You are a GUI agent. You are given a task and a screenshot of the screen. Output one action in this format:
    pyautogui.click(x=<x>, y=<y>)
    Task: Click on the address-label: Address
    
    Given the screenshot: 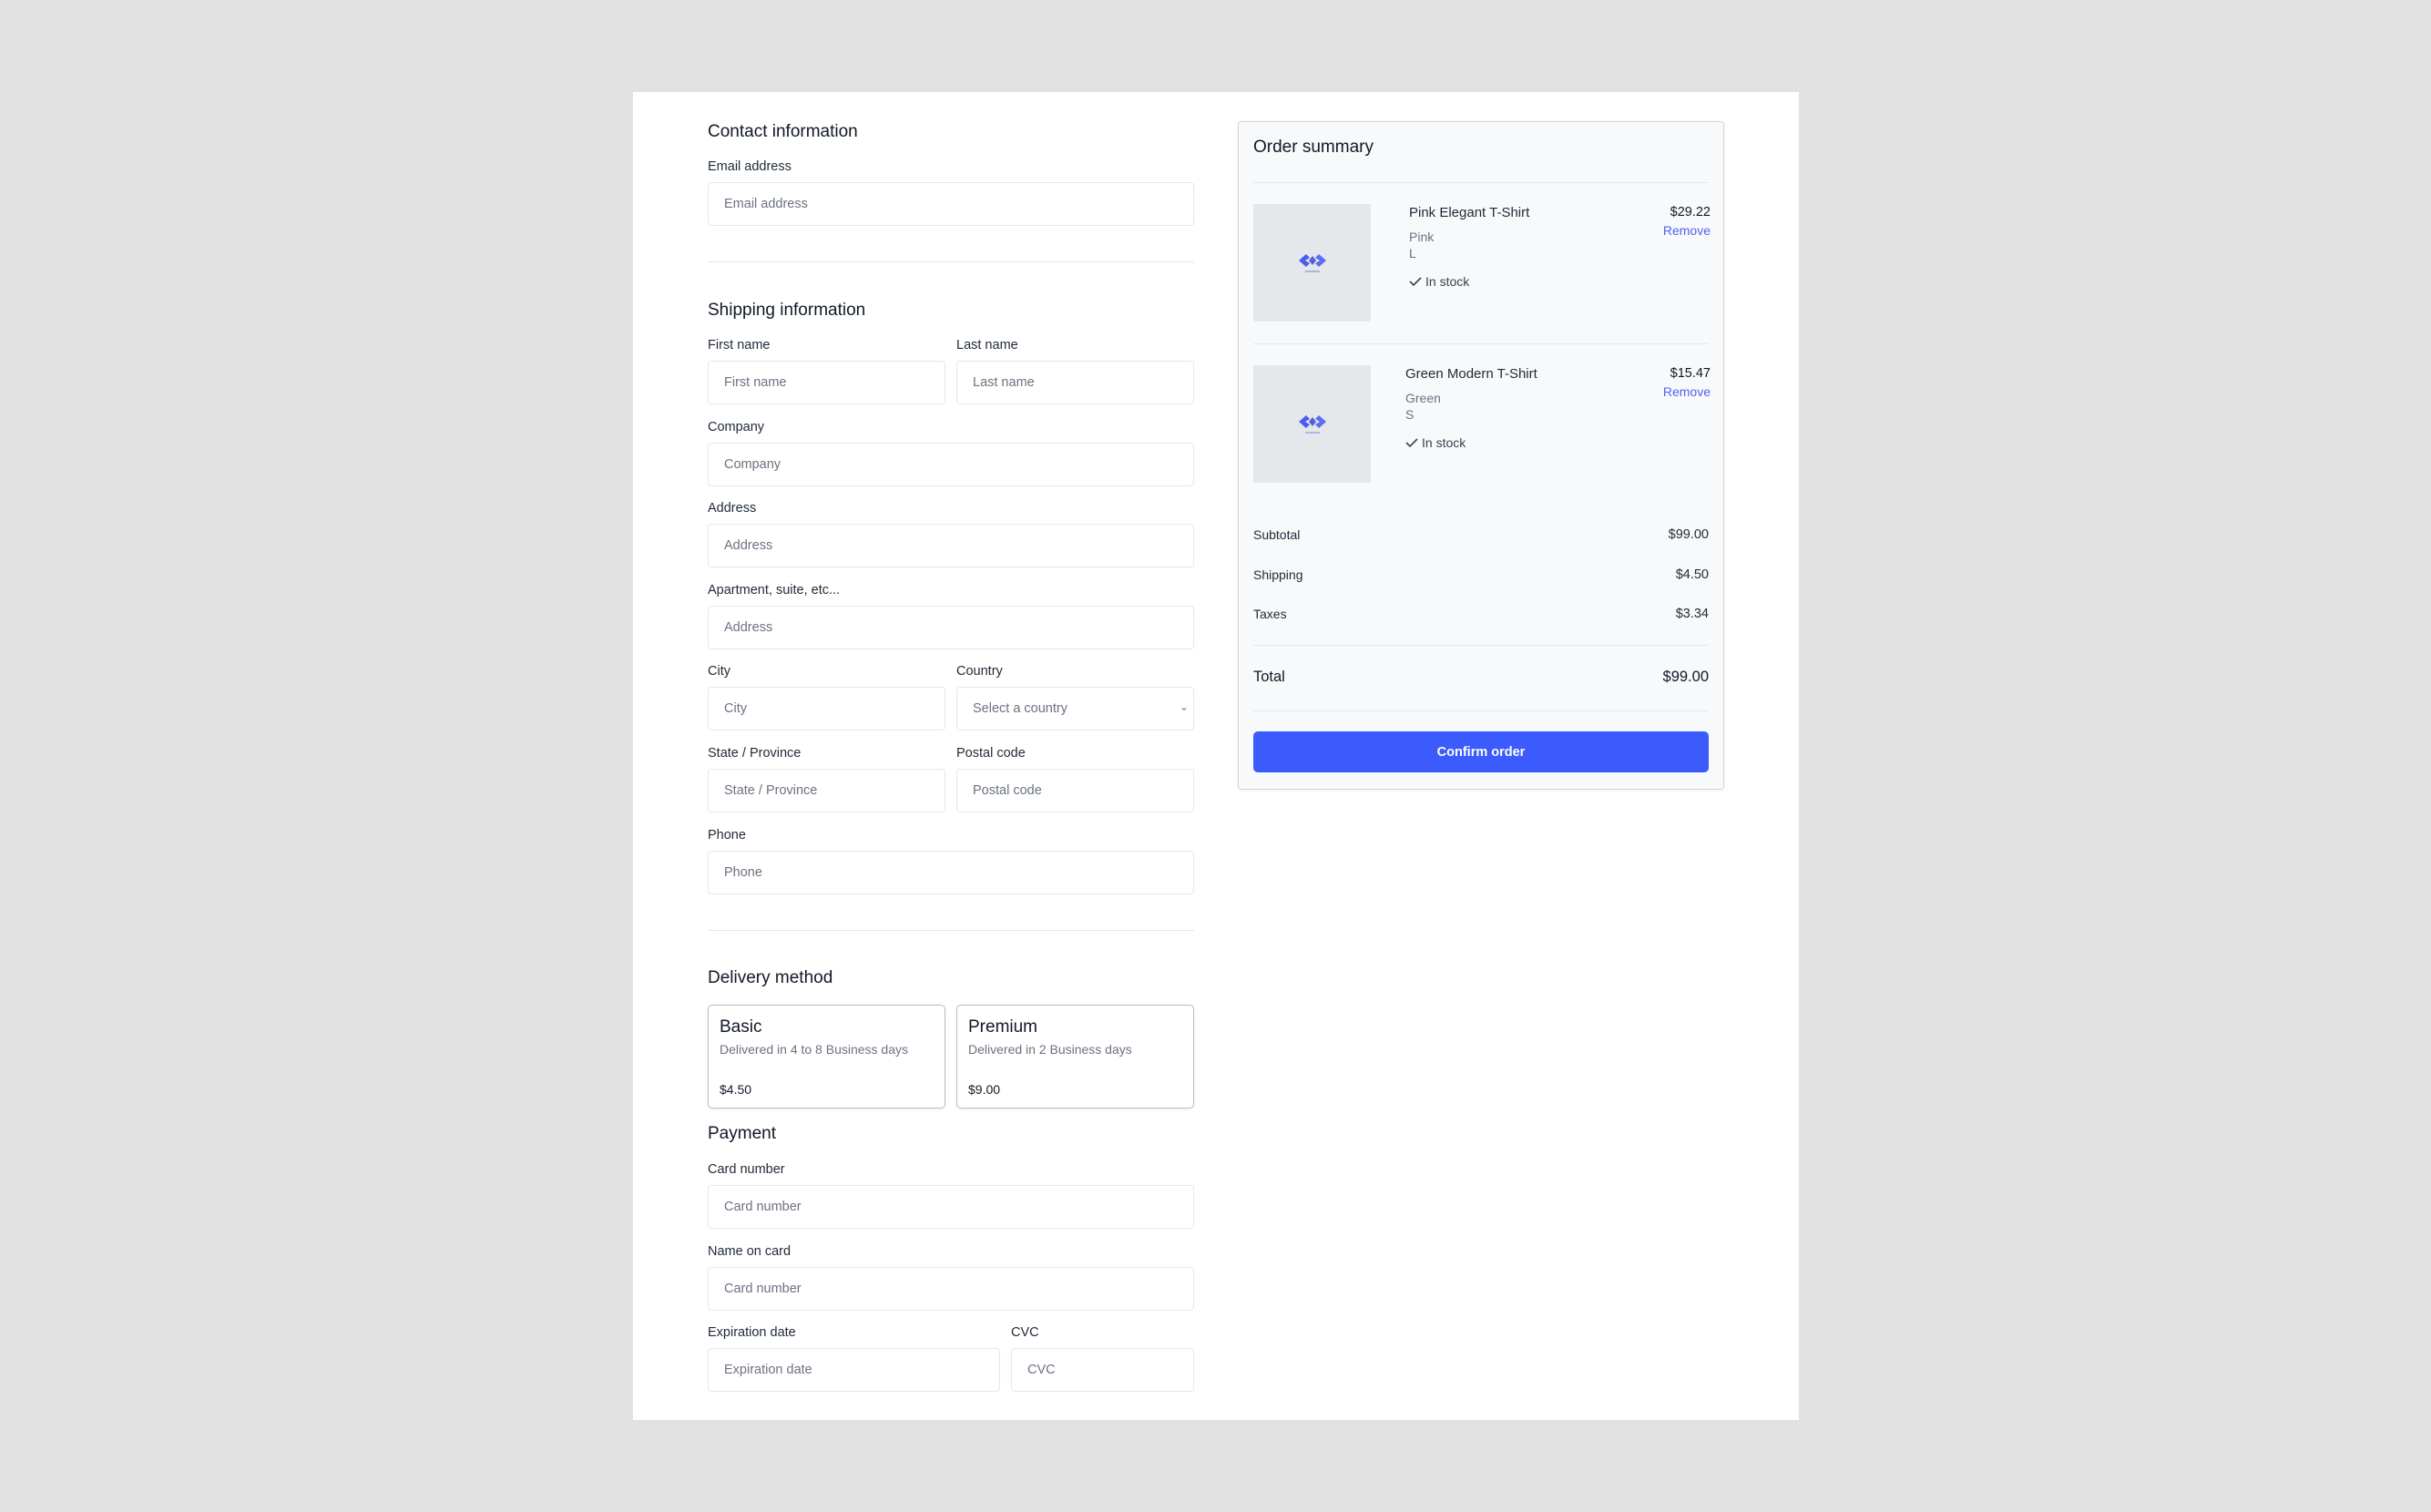 What is the action you would take?
    pyautogui.click(x=732, y=508)
    